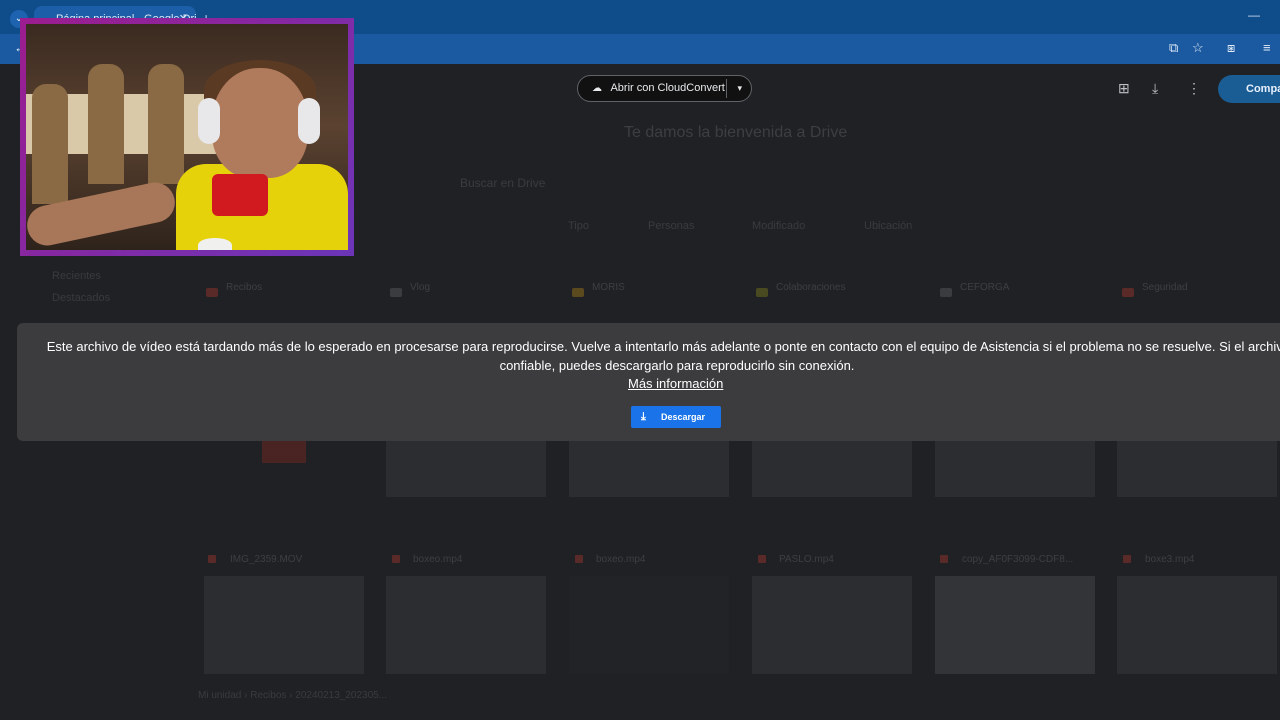 Image resolution: width=1280 pixels, height=720 pixels. What do you see at coordinates (1263, 89) in the screenshot?
I see `share-label: Compa` at bounding box center [1263, 89].